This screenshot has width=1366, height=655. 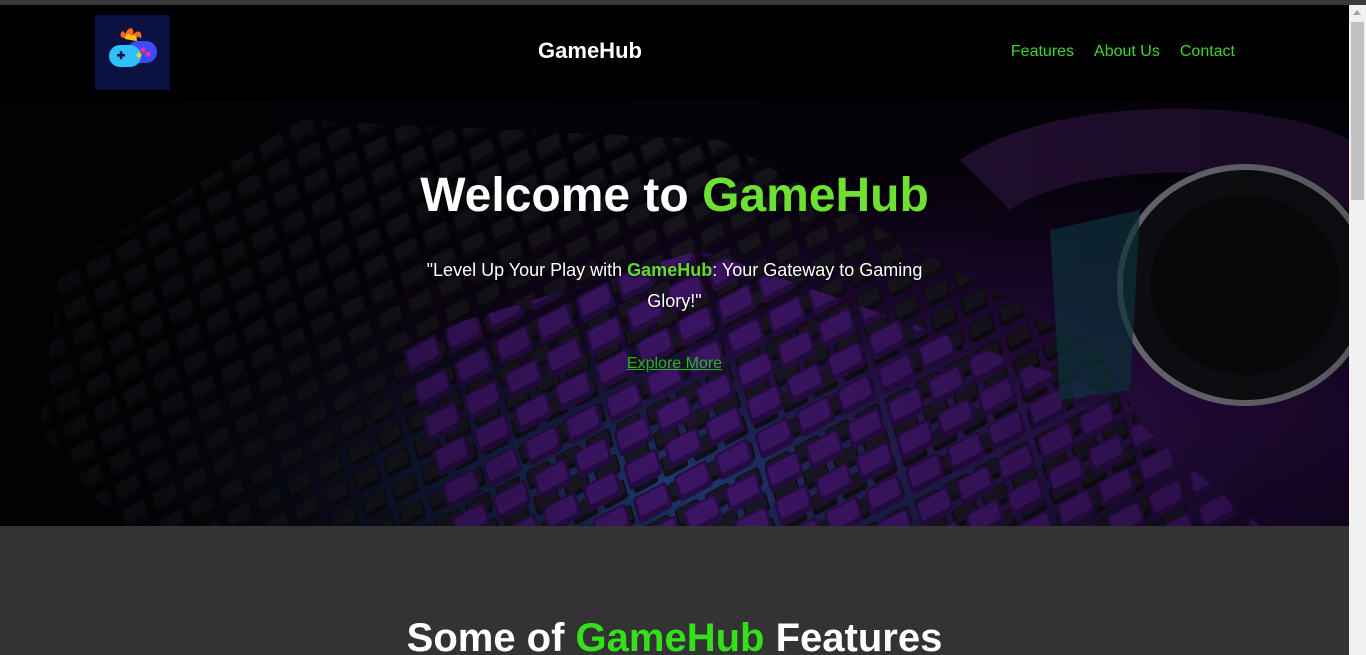 What do you see at coordinates (491, 635) in the screenshot?
I see `features-title-prefix: Some of` at bounding box center [491, 635].